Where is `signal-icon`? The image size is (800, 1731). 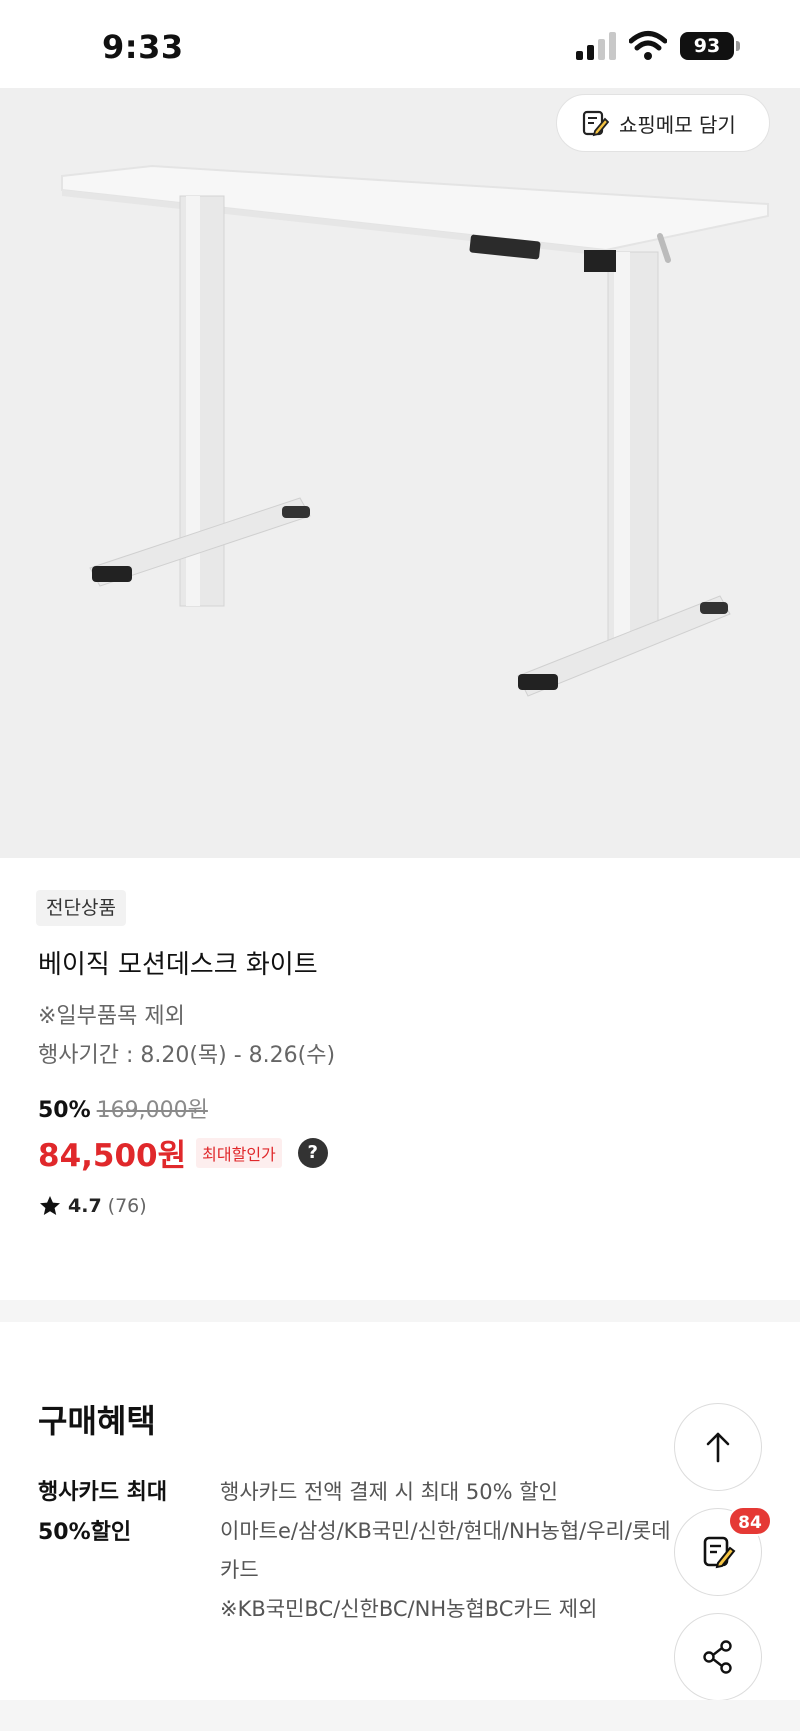
signal-icon is located at coordinates (596, 46).